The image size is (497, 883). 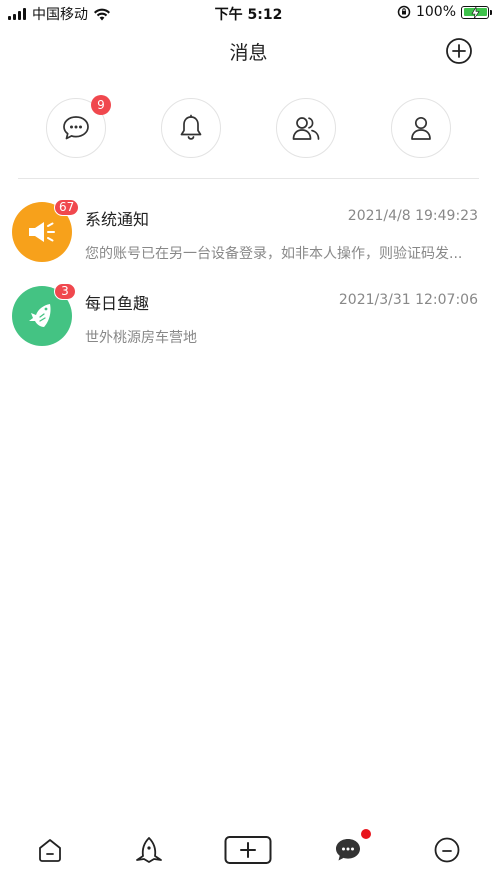 I want to click on messages-notification-dot, so click(x=366, y=834).